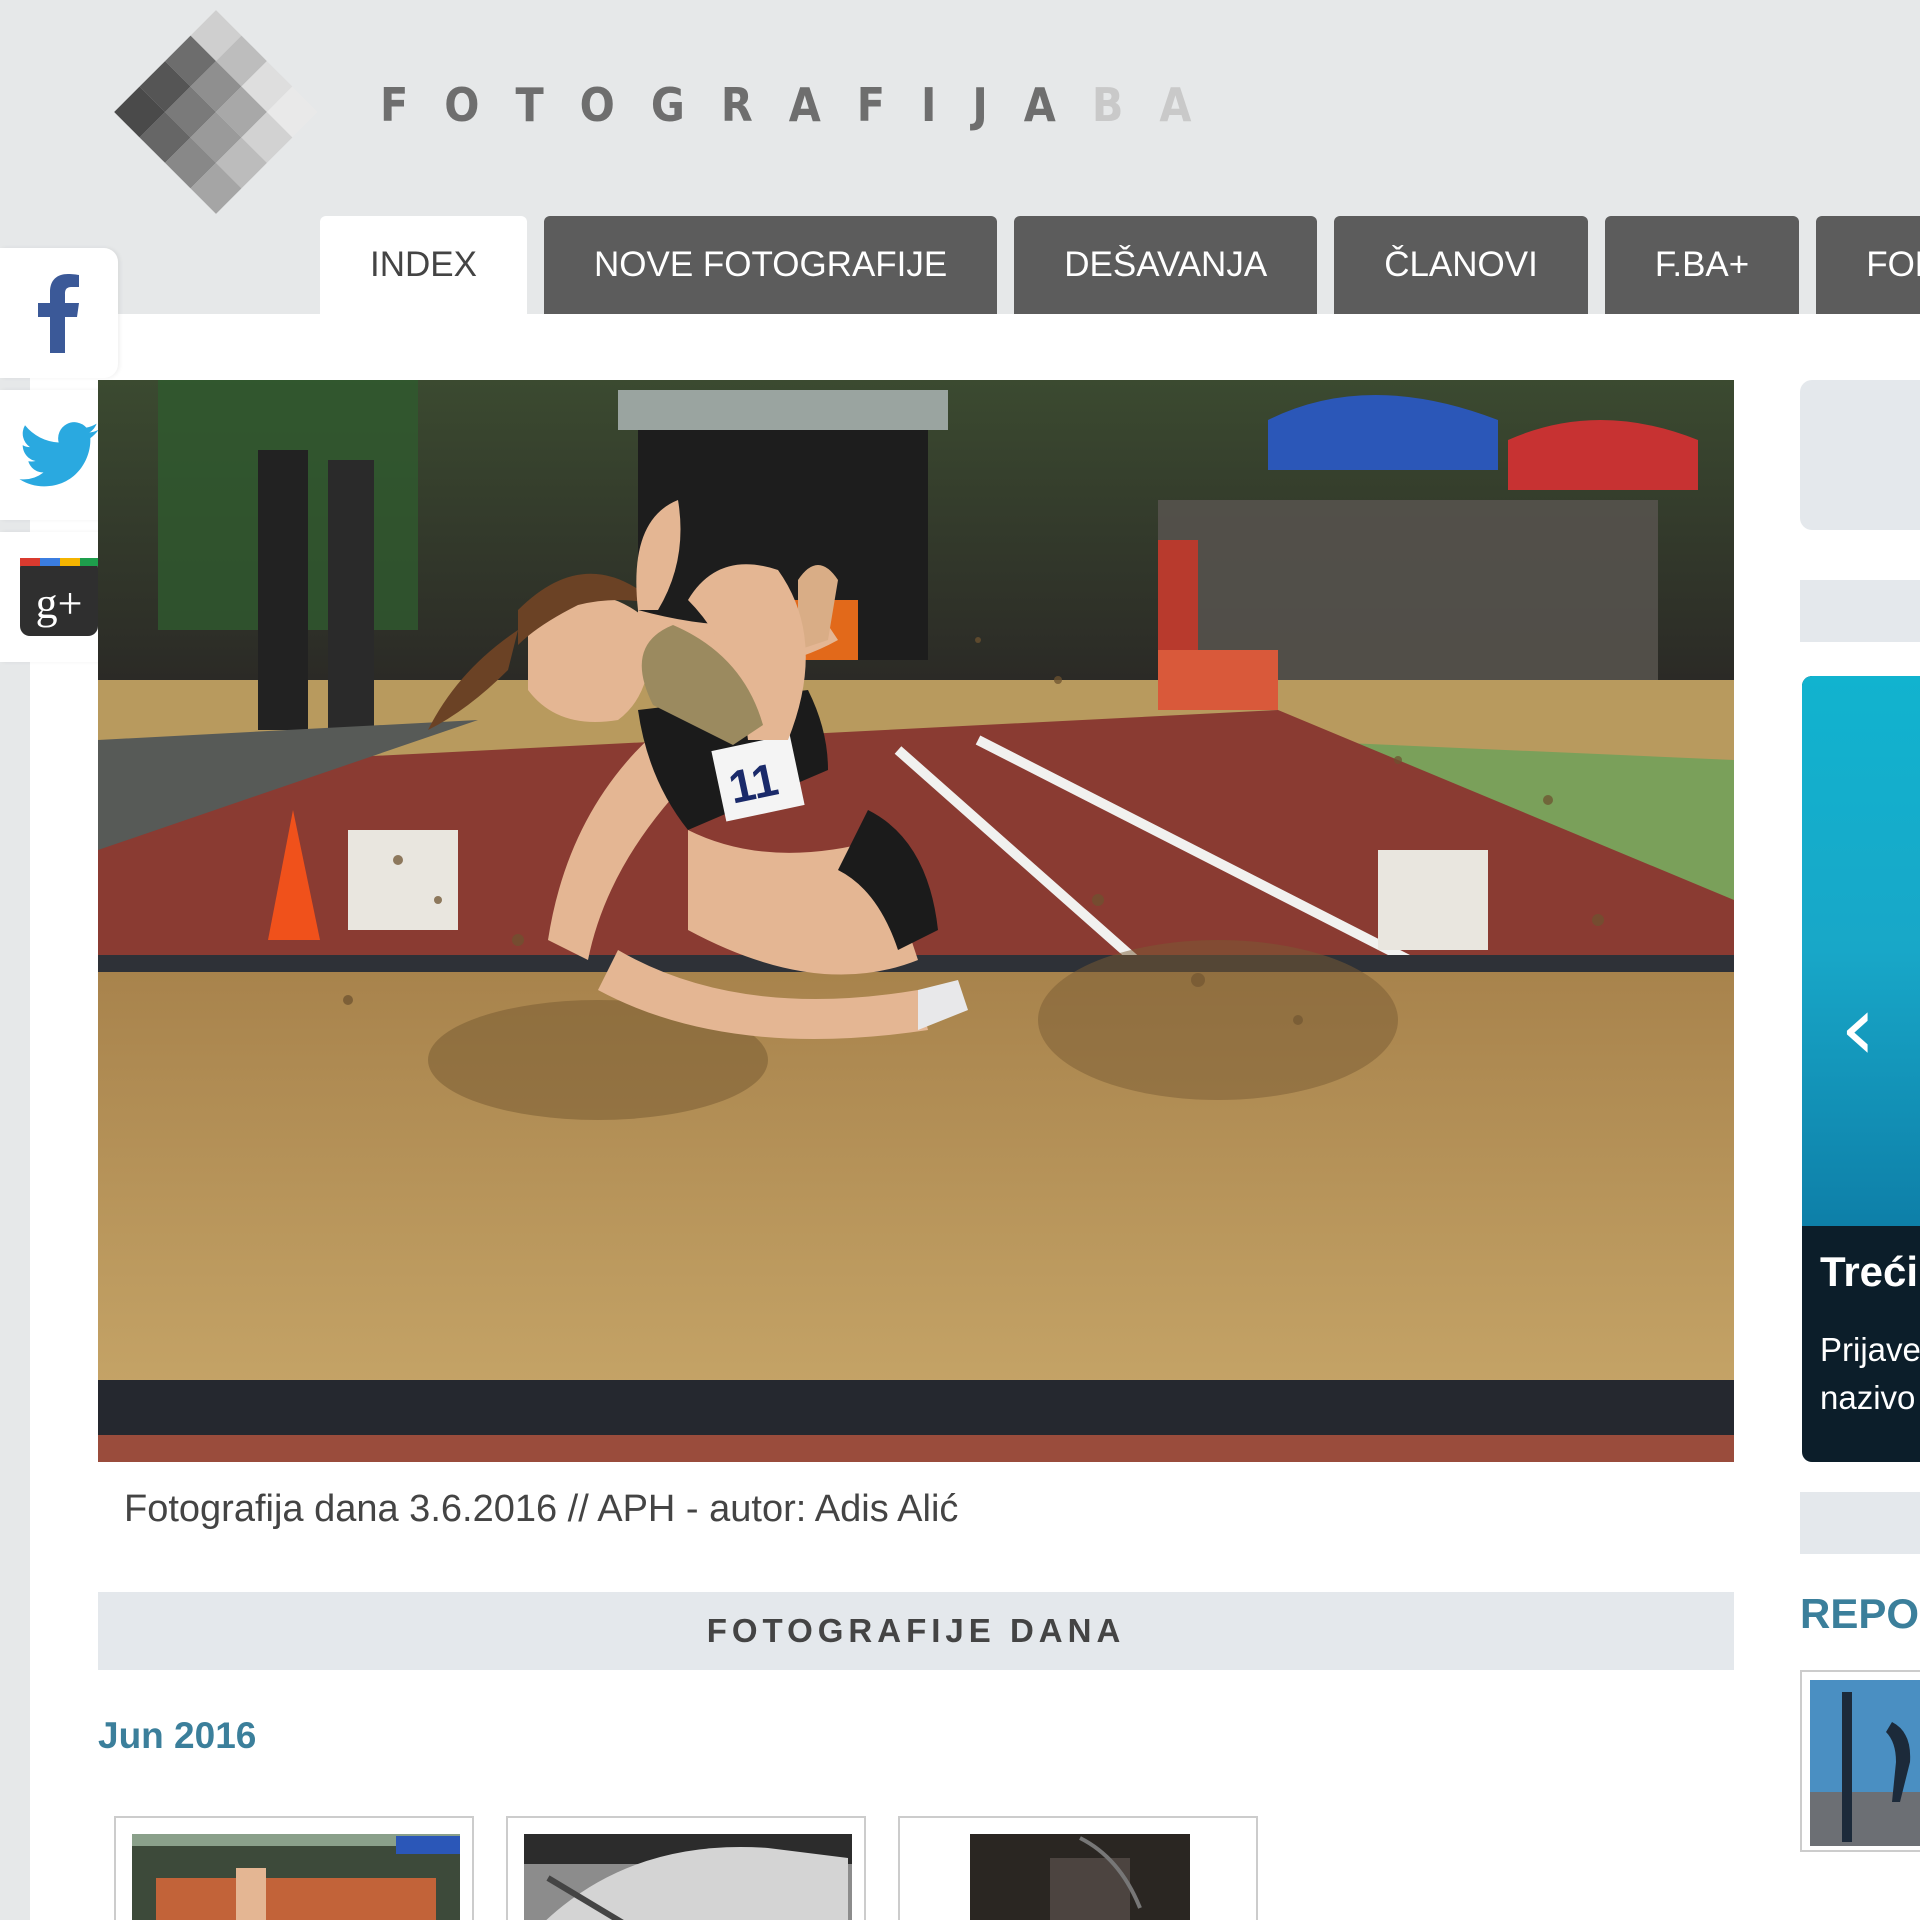 The image size is (1920, 1920). Describe the element at coordinates (1859, 1614) in the screenshot. I see `report-heading: REPO` at that location.